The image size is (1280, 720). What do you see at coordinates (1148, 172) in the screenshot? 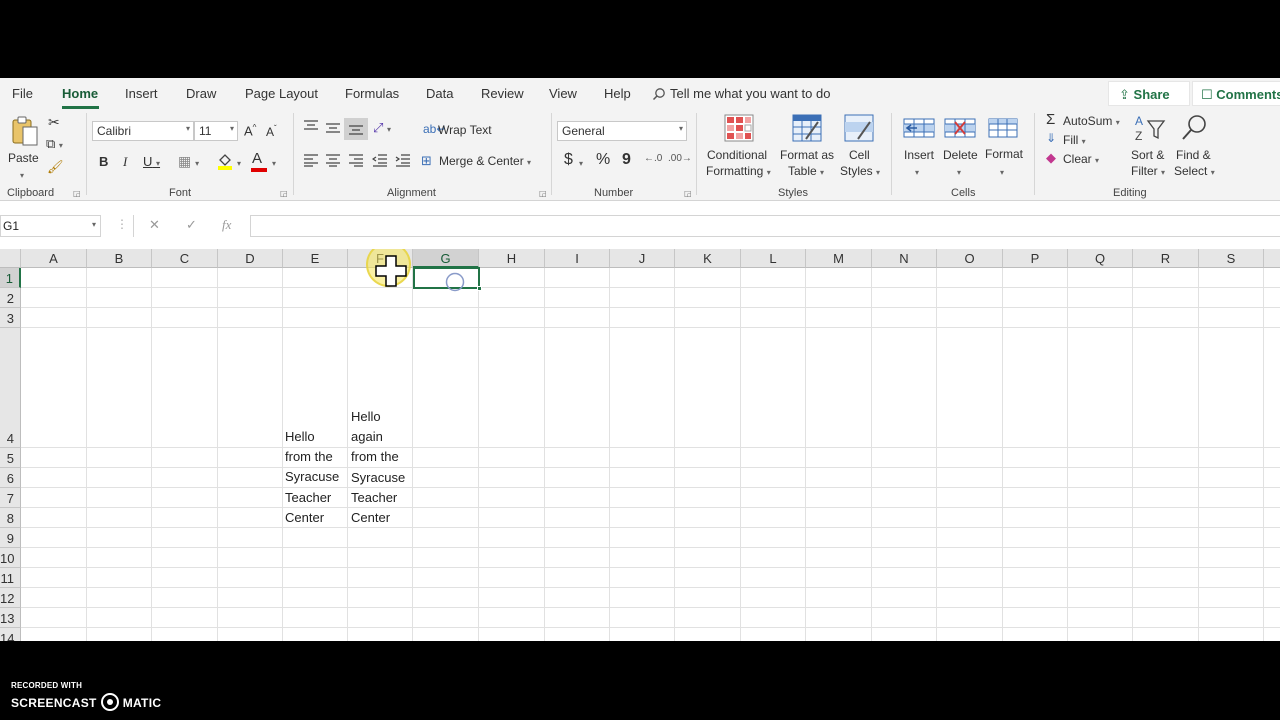
I see `sort-filter-label-2: Filter ▾` at bounding box center [1148, 172].